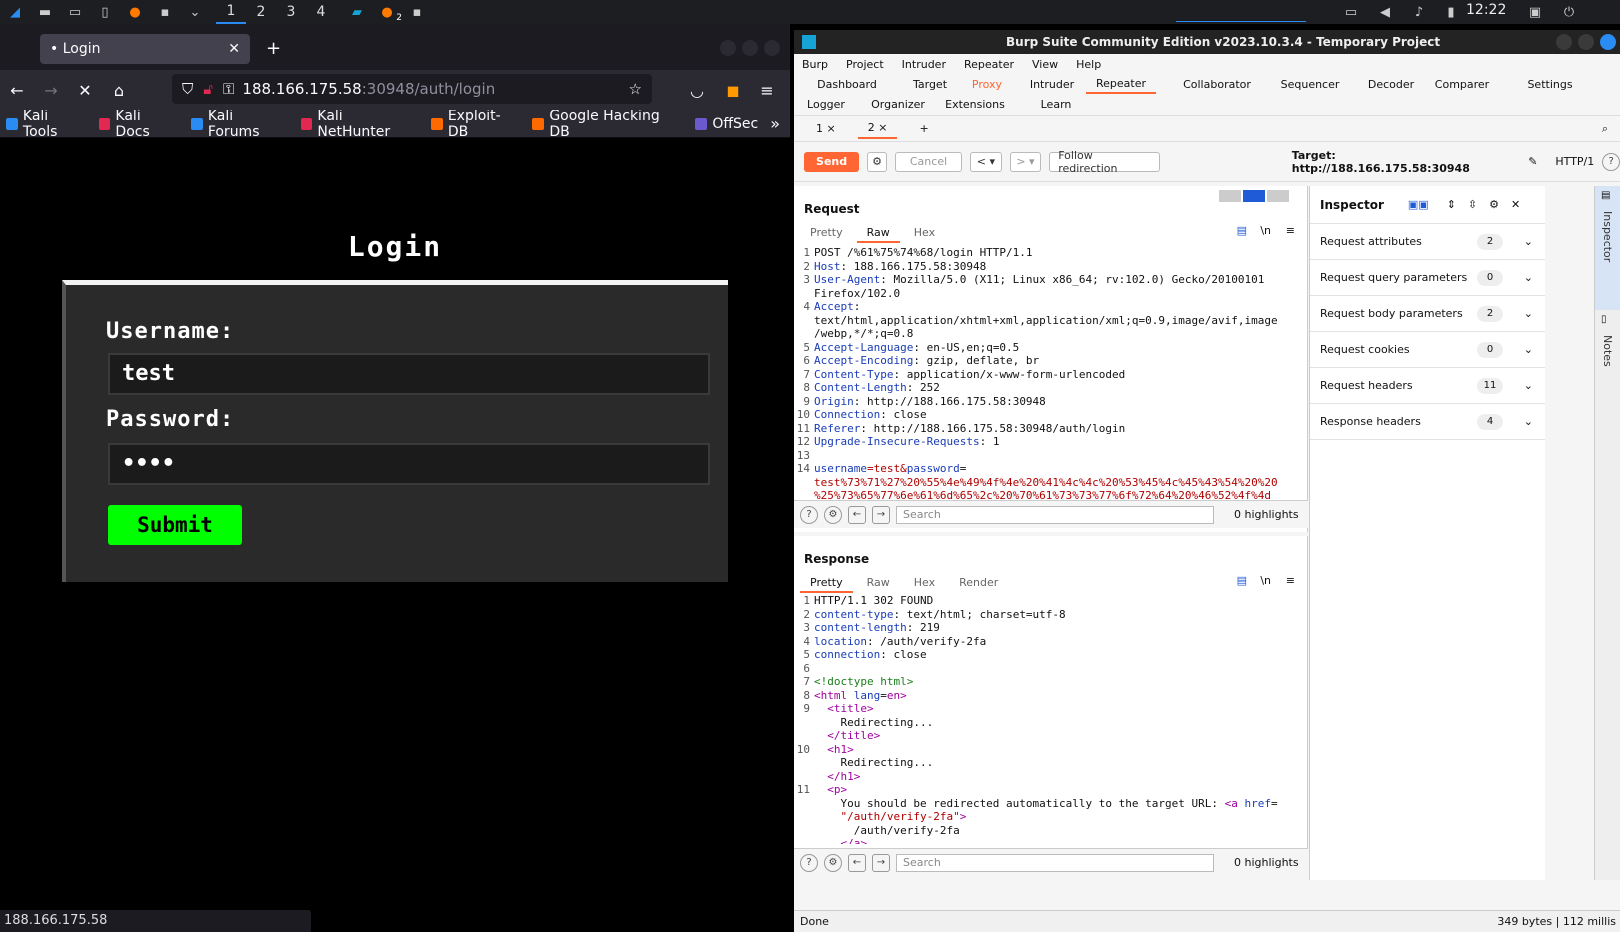  I want to click on inspector-settings-icon: ⚙, so click(1494, 204).